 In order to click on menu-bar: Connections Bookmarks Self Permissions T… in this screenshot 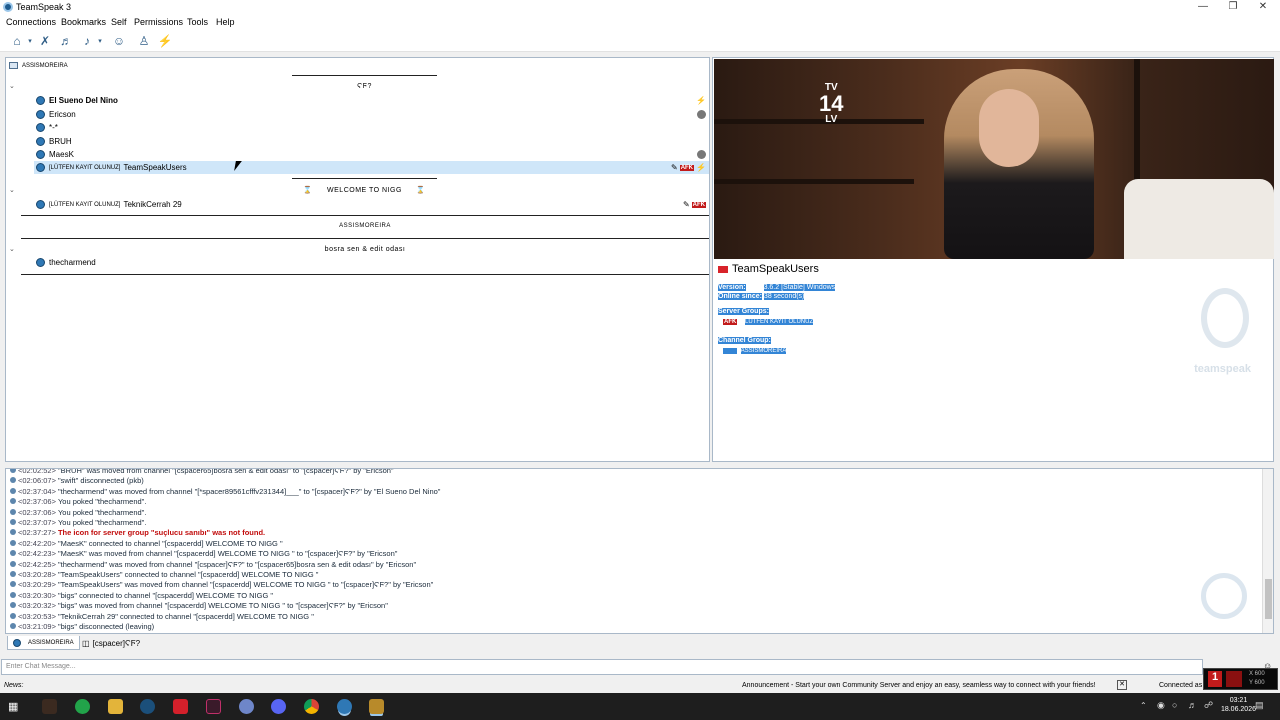, I will do `click(640, 22)`.